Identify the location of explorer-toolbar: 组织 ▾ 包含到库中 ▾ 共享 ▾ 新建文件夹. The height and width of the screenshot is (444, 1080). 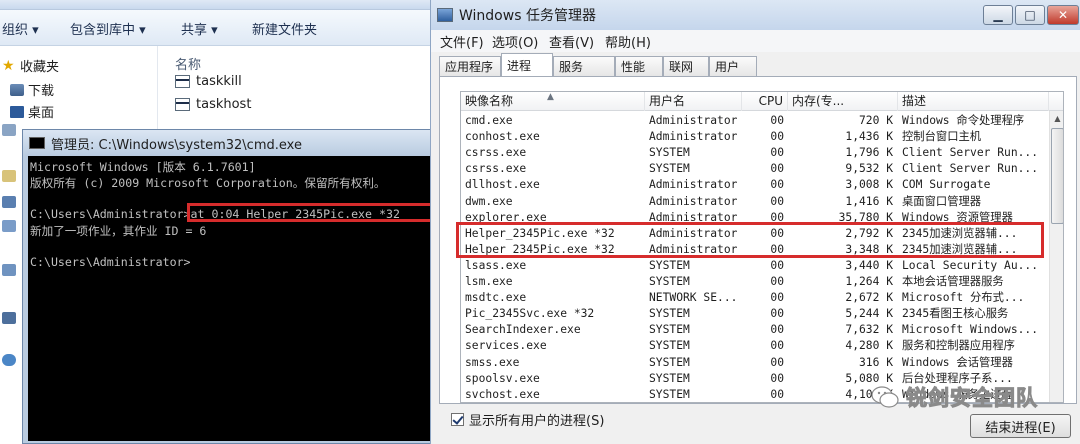
(215, 28).